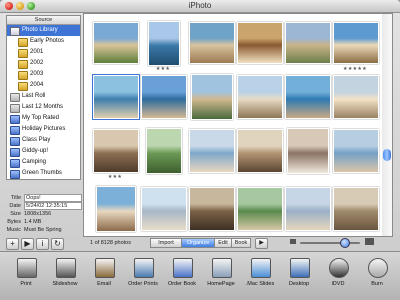  I want to click on mac-slides-tool-button: .Mac Slides, so click(260, 277).